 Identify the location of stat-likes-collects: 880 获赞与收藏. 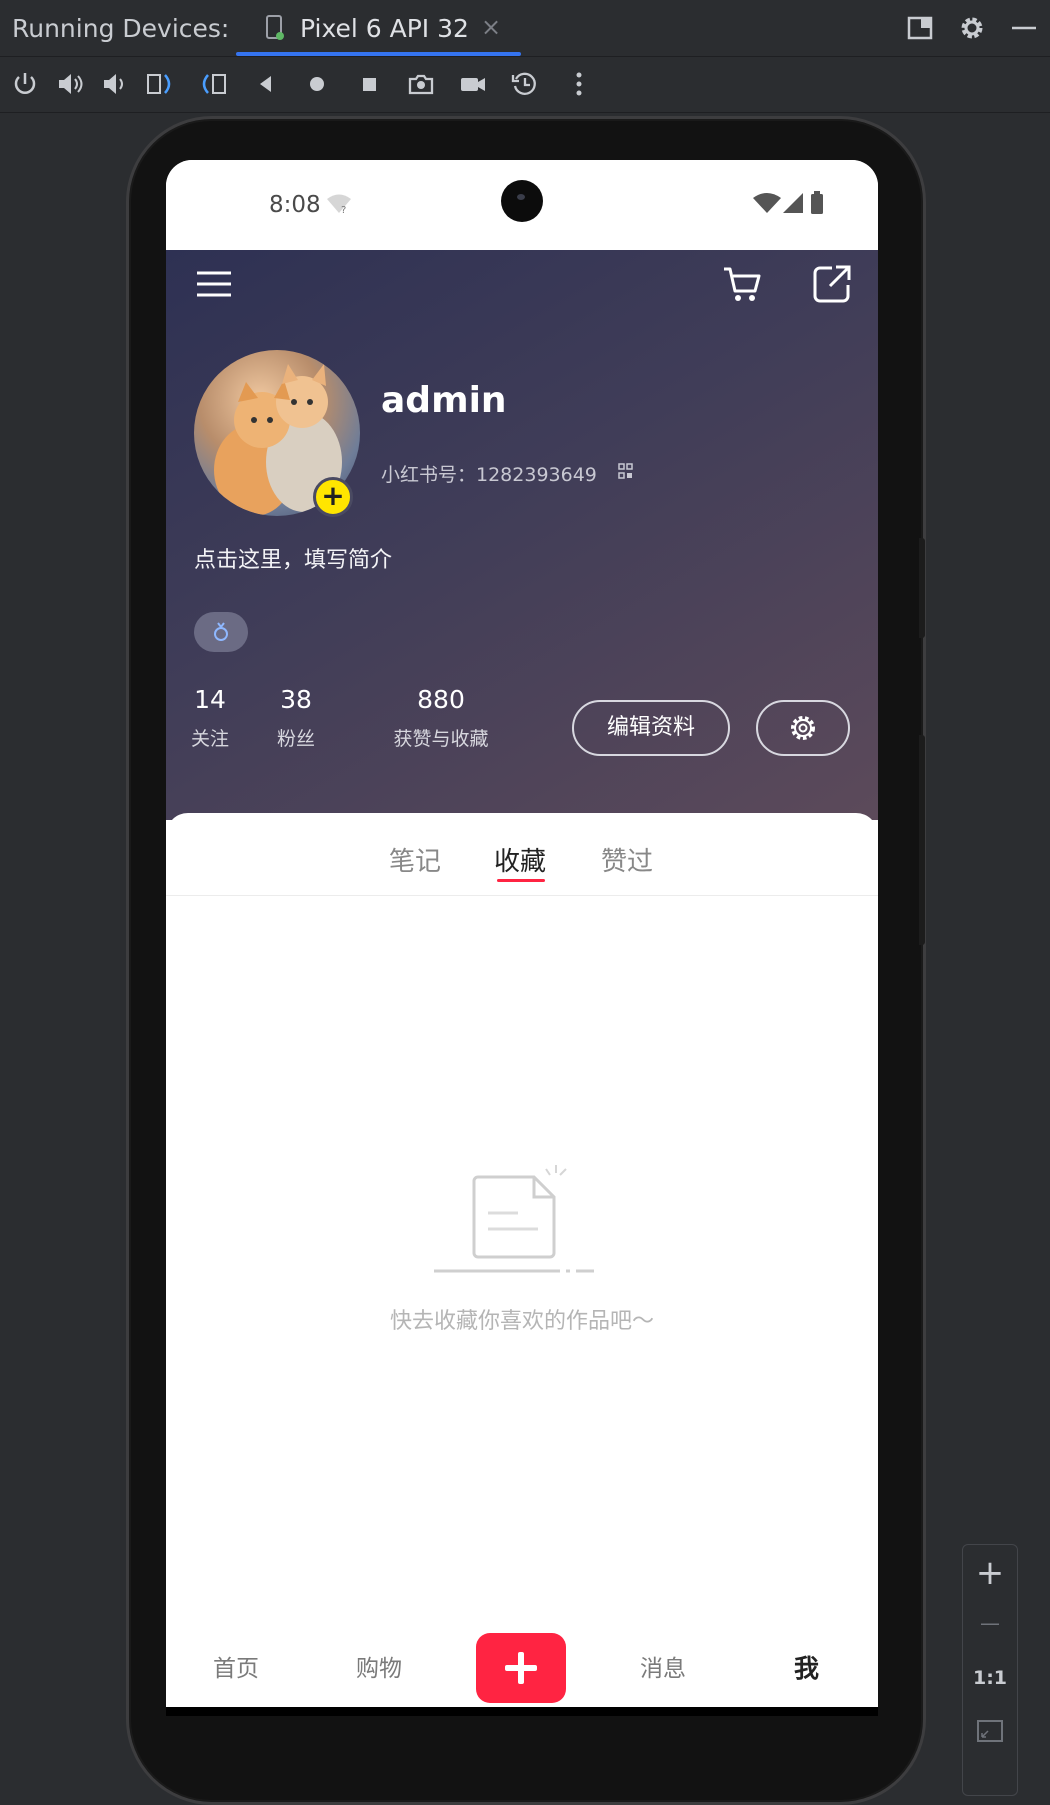
(441, 718).